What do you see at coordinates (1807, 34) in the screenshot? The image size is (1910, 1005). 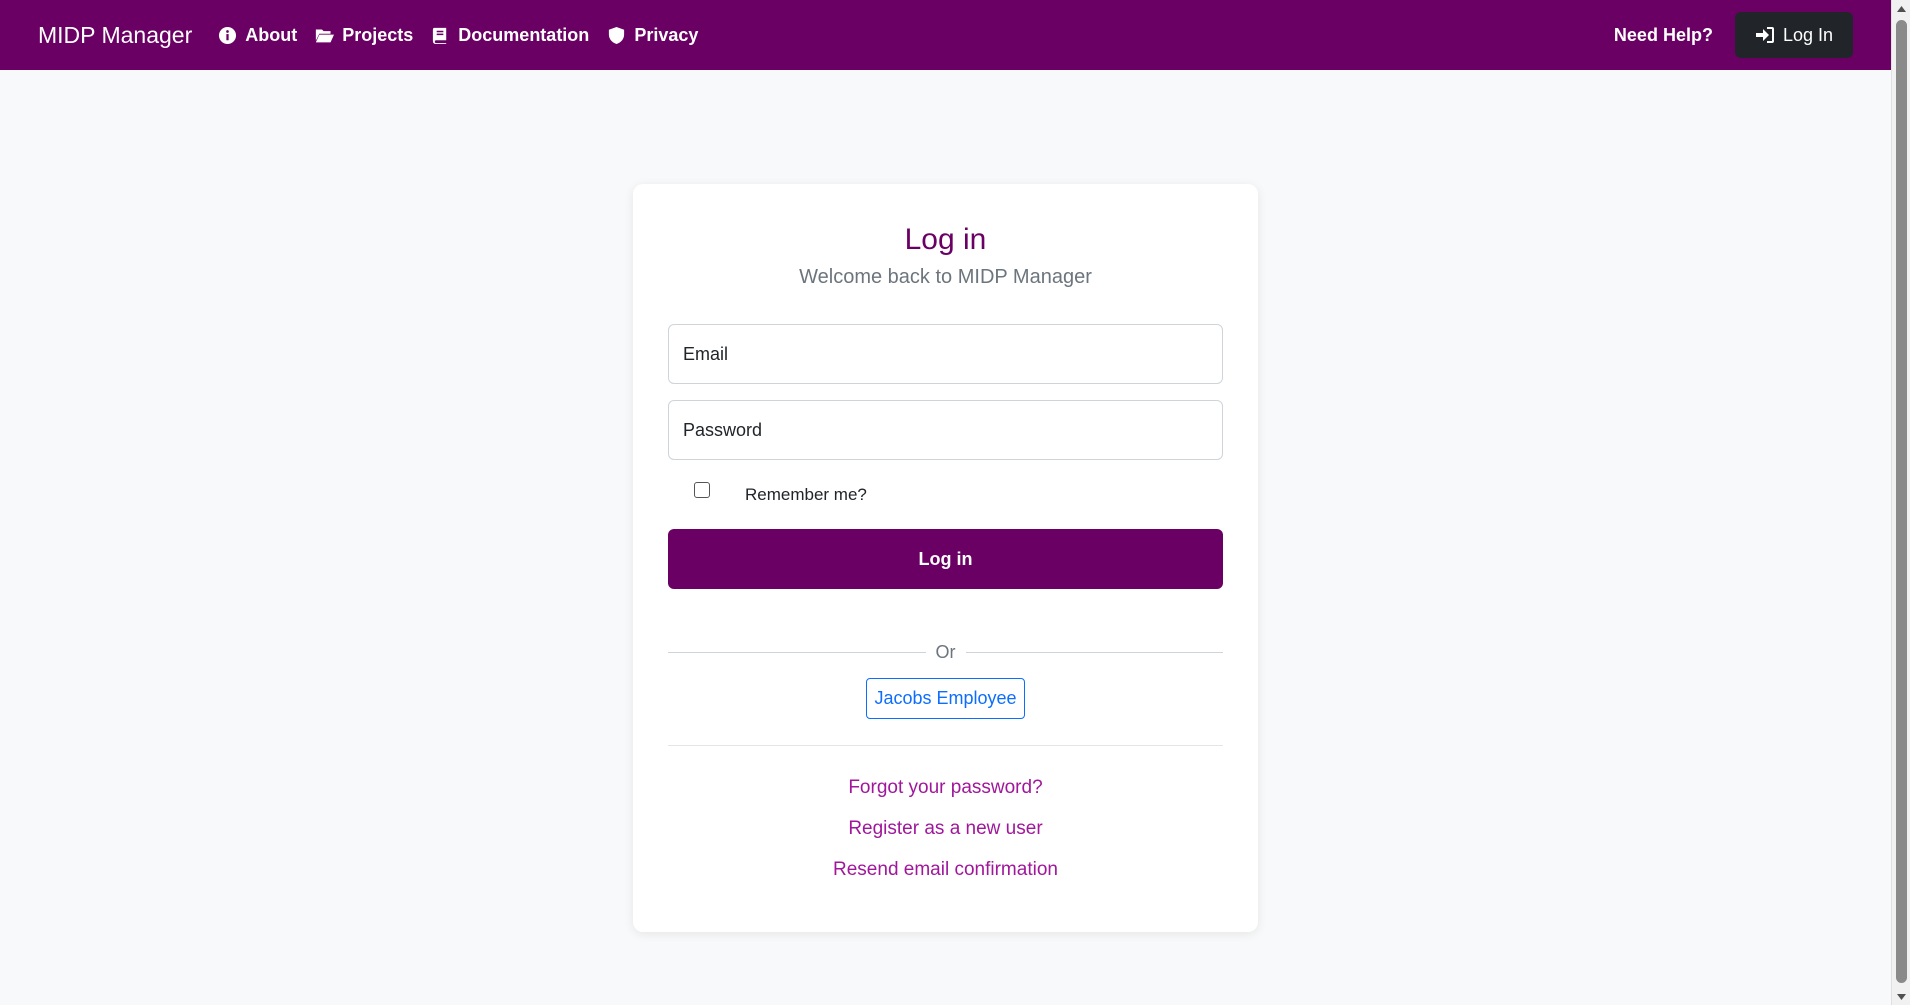 I see `navbar-login-label: Log In` at bounding box center [1807, 34].